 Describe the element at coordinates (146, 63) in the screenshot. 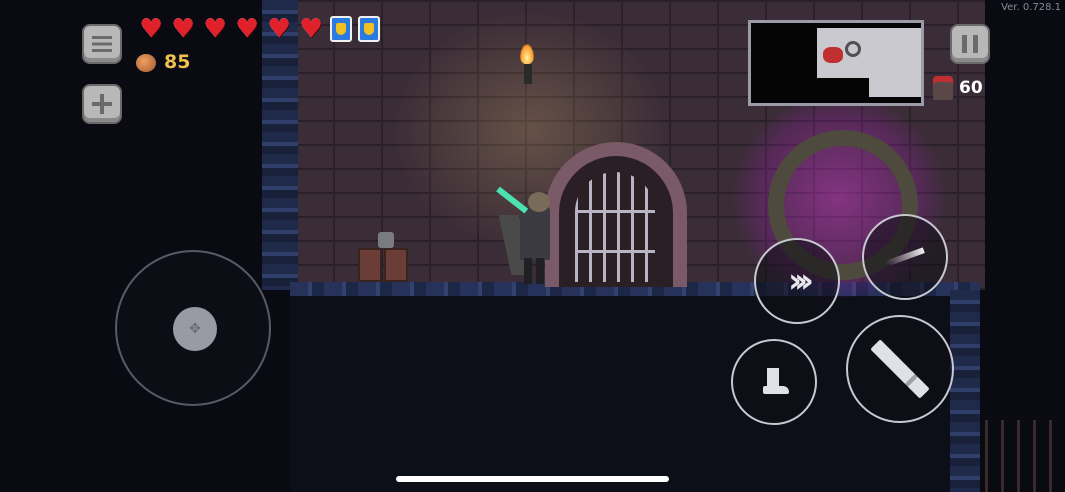

I see `coin-icon` at that location.